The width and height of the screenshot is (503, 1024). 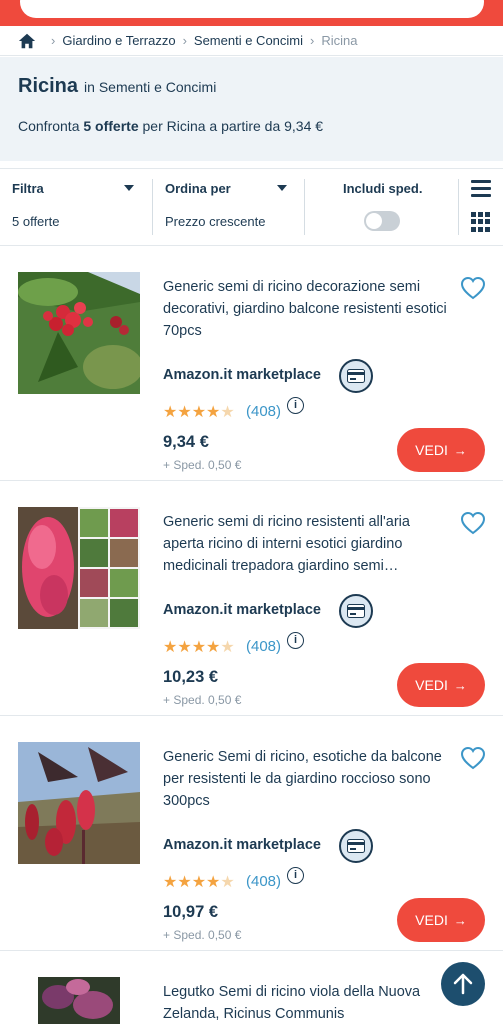 I want to click on shipping-toggle, so click(x=382, y=221).